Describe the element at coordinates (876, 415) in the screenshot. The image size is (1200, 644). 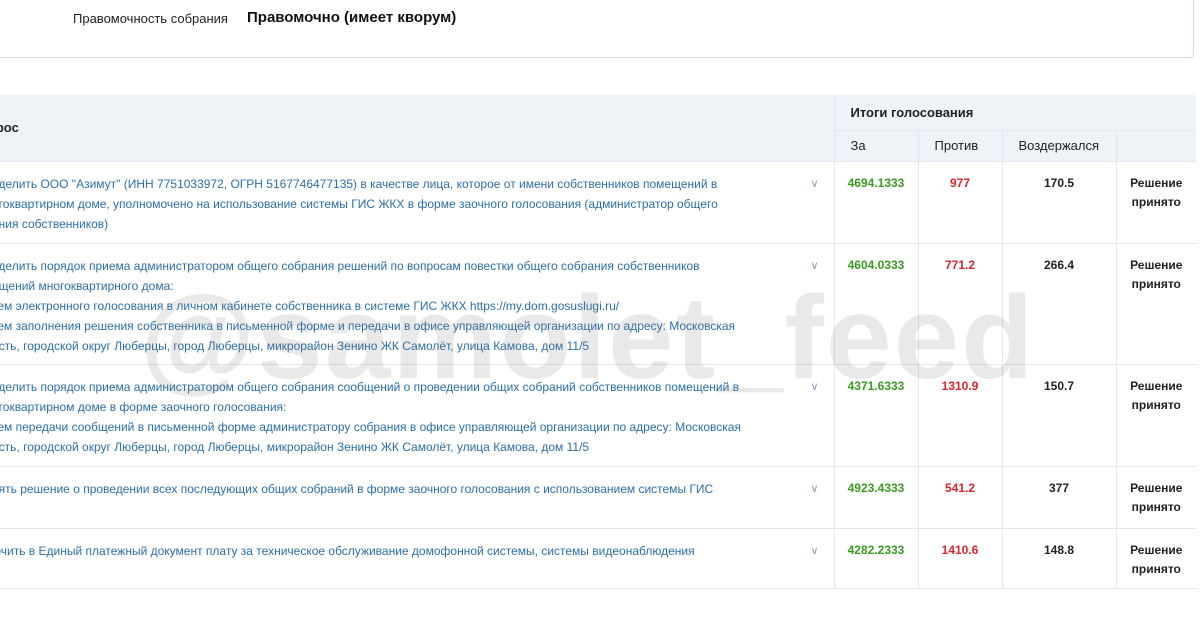
I see `votes-for: 4371.6333` at that location.